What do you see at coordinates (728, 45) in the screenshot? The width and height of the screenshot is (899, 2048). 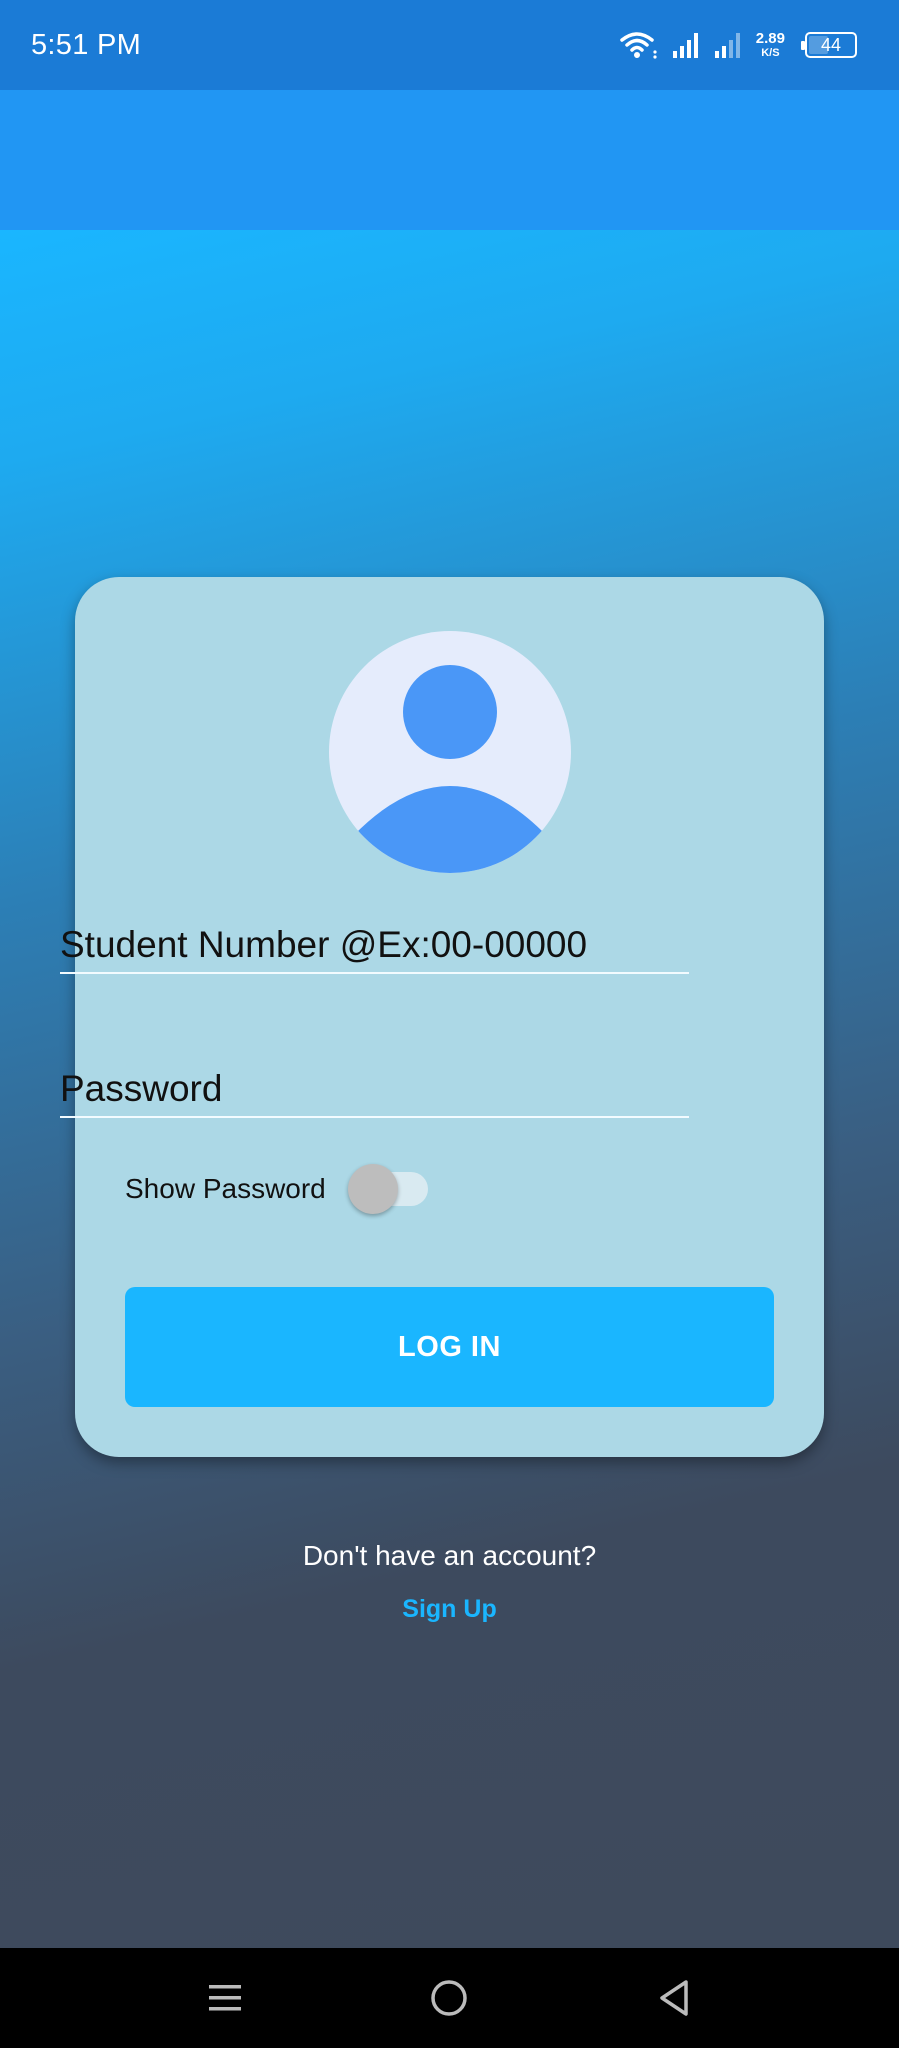 I see `signal-icon-secondary` at bounding box center [728, 45].